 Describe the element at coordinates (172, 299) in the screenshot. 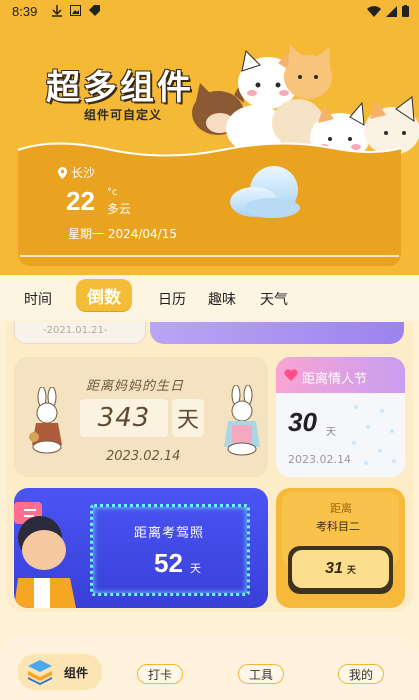

I see `tab-calendar: 日历` at that location.